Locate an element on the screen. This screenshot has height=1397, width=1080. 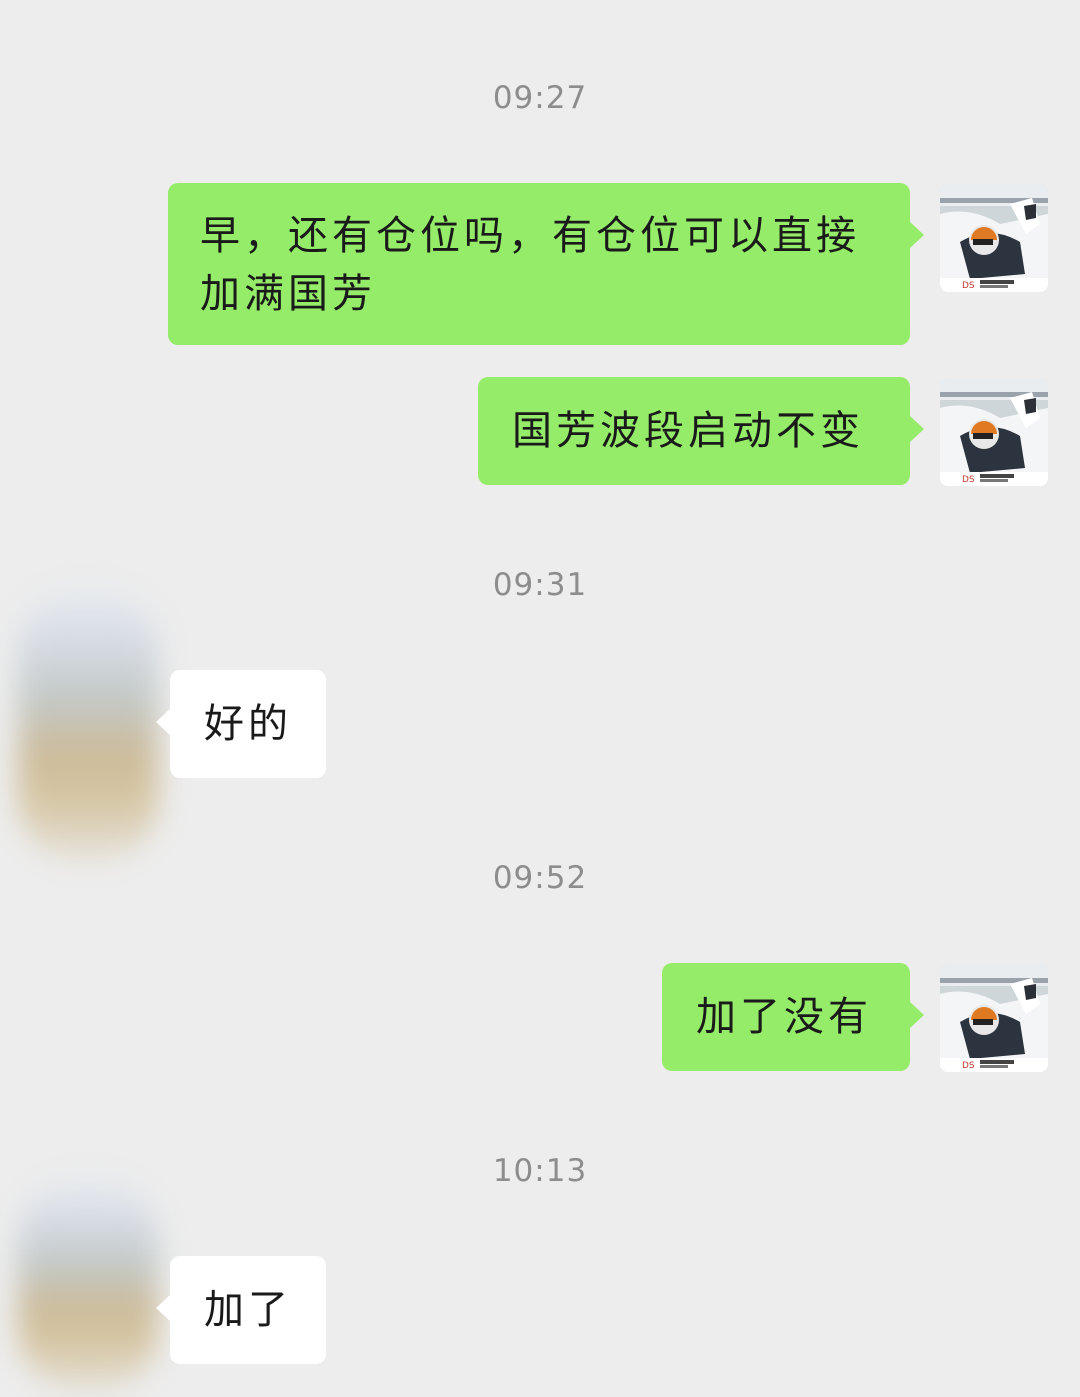
message-text: 早，还有仓位吗，有仓位可以直接加满国芳 is located at coordinates (530, 265).